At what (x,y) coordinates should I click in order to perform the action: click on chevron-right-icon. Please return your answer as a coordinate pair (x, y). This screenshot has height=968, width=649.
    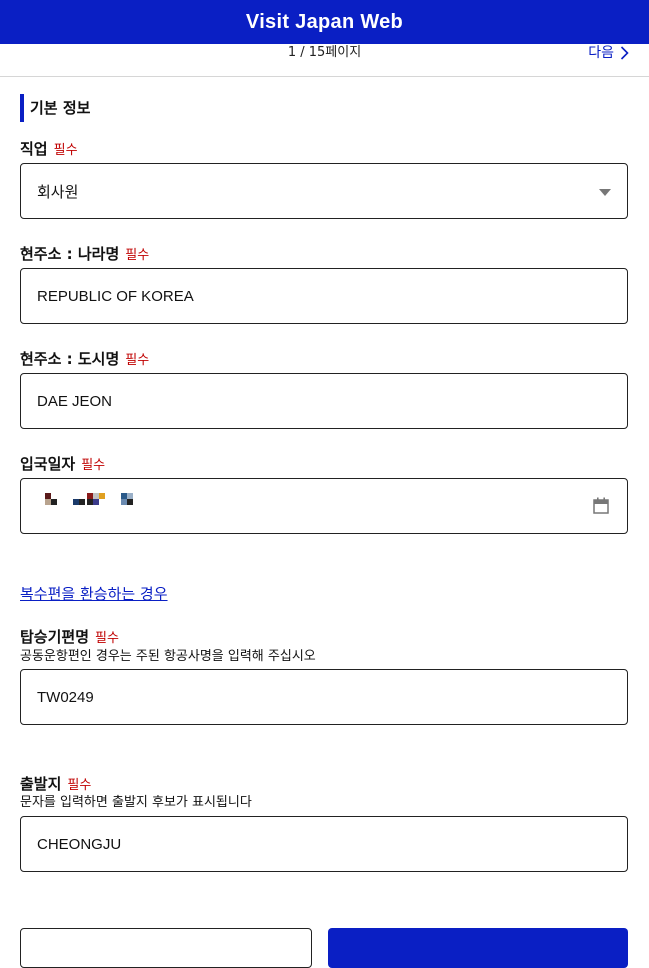
    Looking at the image, I should click on (624, 53).